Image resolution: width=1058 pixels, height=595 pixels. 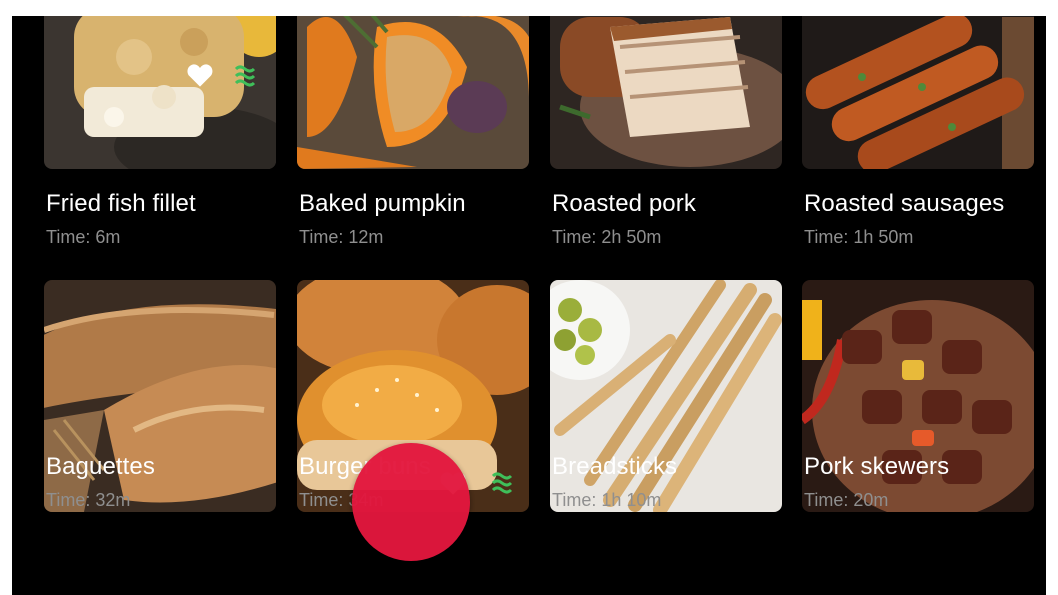 I want to click on recipe-time: Time: 20m, so click(x=846, y=500).